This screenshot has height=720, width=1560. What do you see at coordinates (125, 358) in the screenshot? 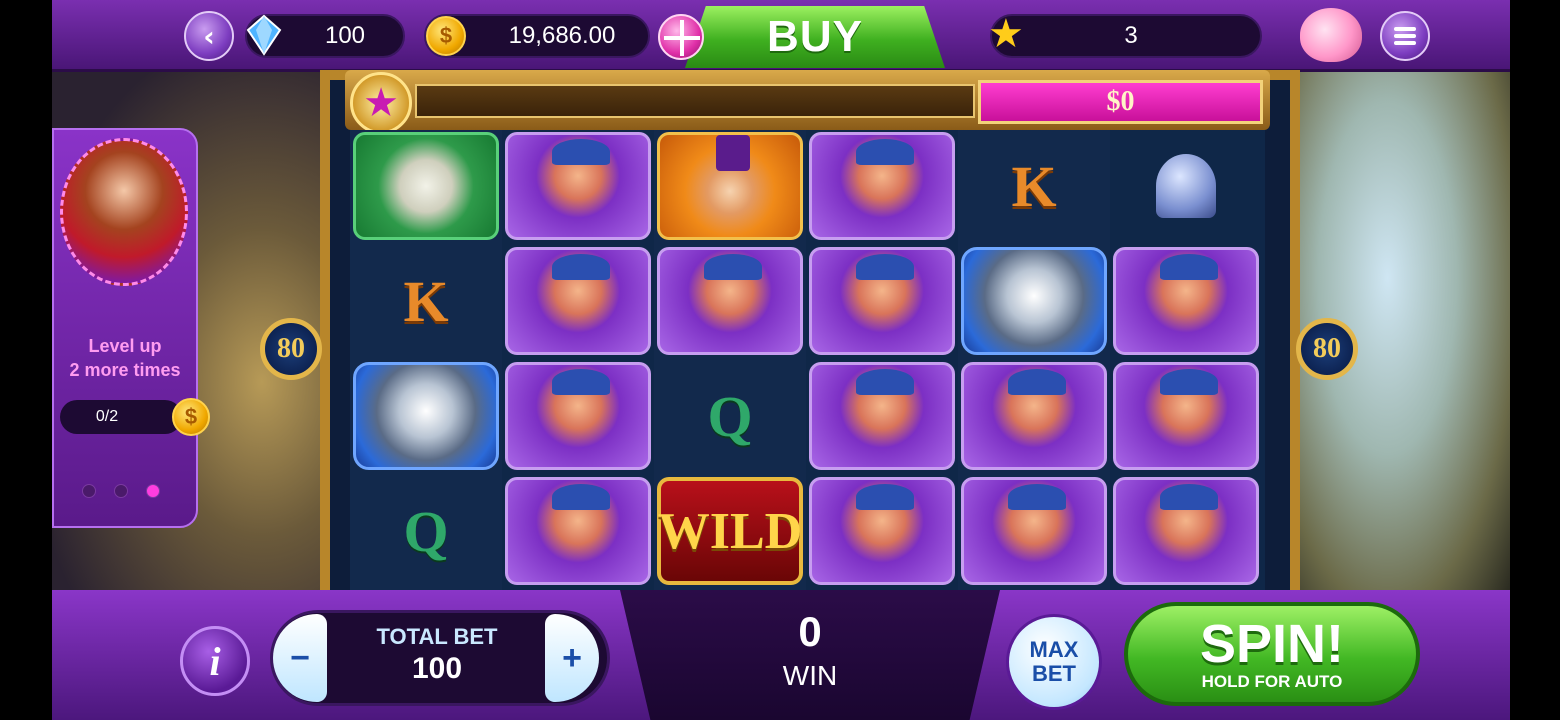
I see `quest-description: Level up 2 more times` at bounding box center [125, 358].